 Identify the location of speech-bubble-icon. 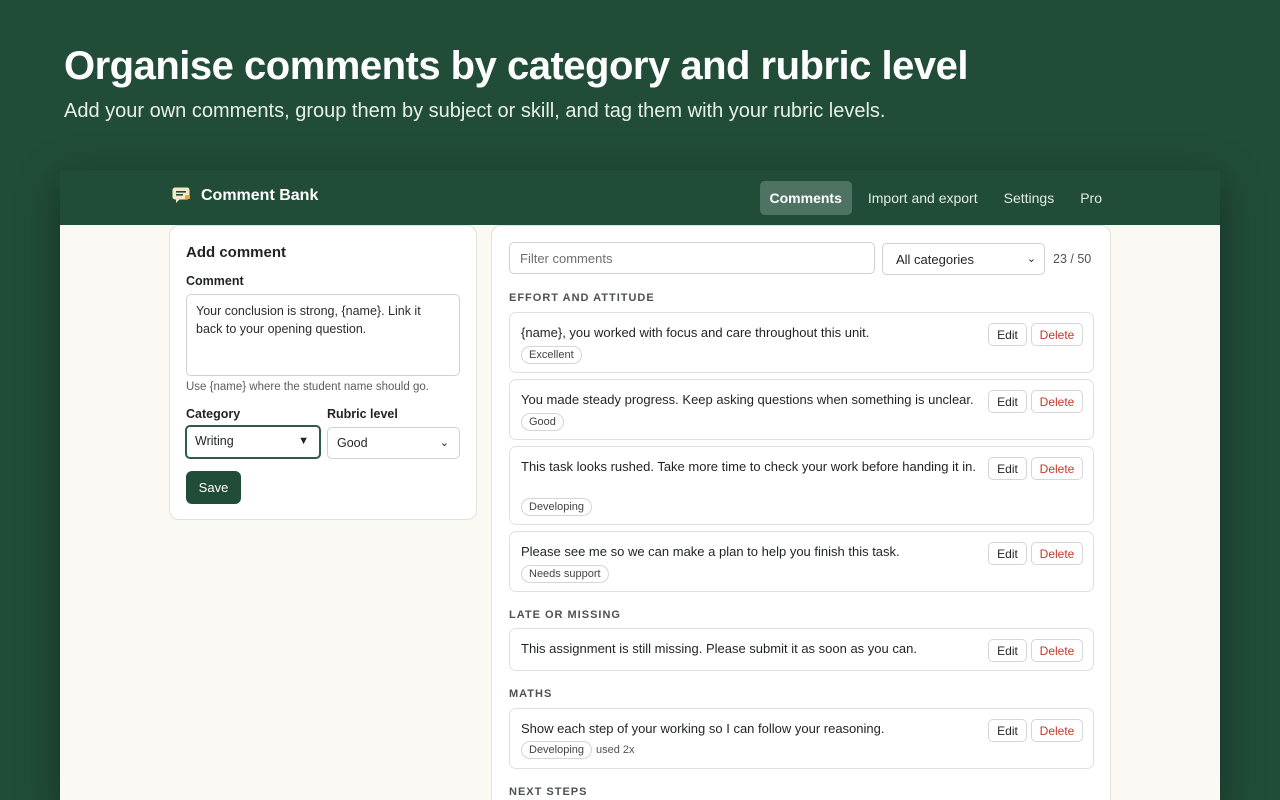
(181, 195).